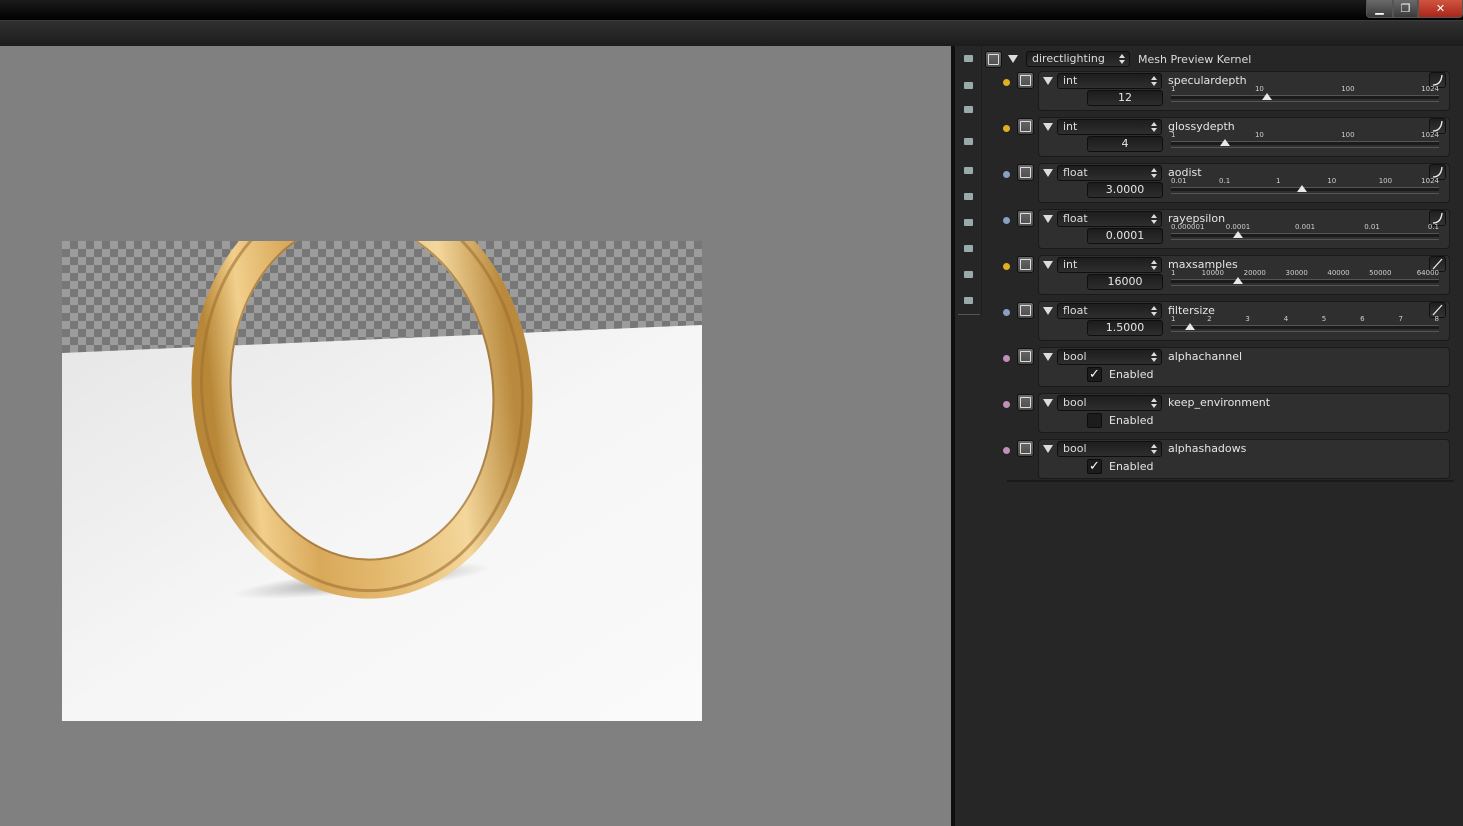 The image size is (1463, 826). What do you see at coordinates (1125, 236) in the screenshot?
I see `param-value-field: 0.0001` at bounding box center [1125, 236].